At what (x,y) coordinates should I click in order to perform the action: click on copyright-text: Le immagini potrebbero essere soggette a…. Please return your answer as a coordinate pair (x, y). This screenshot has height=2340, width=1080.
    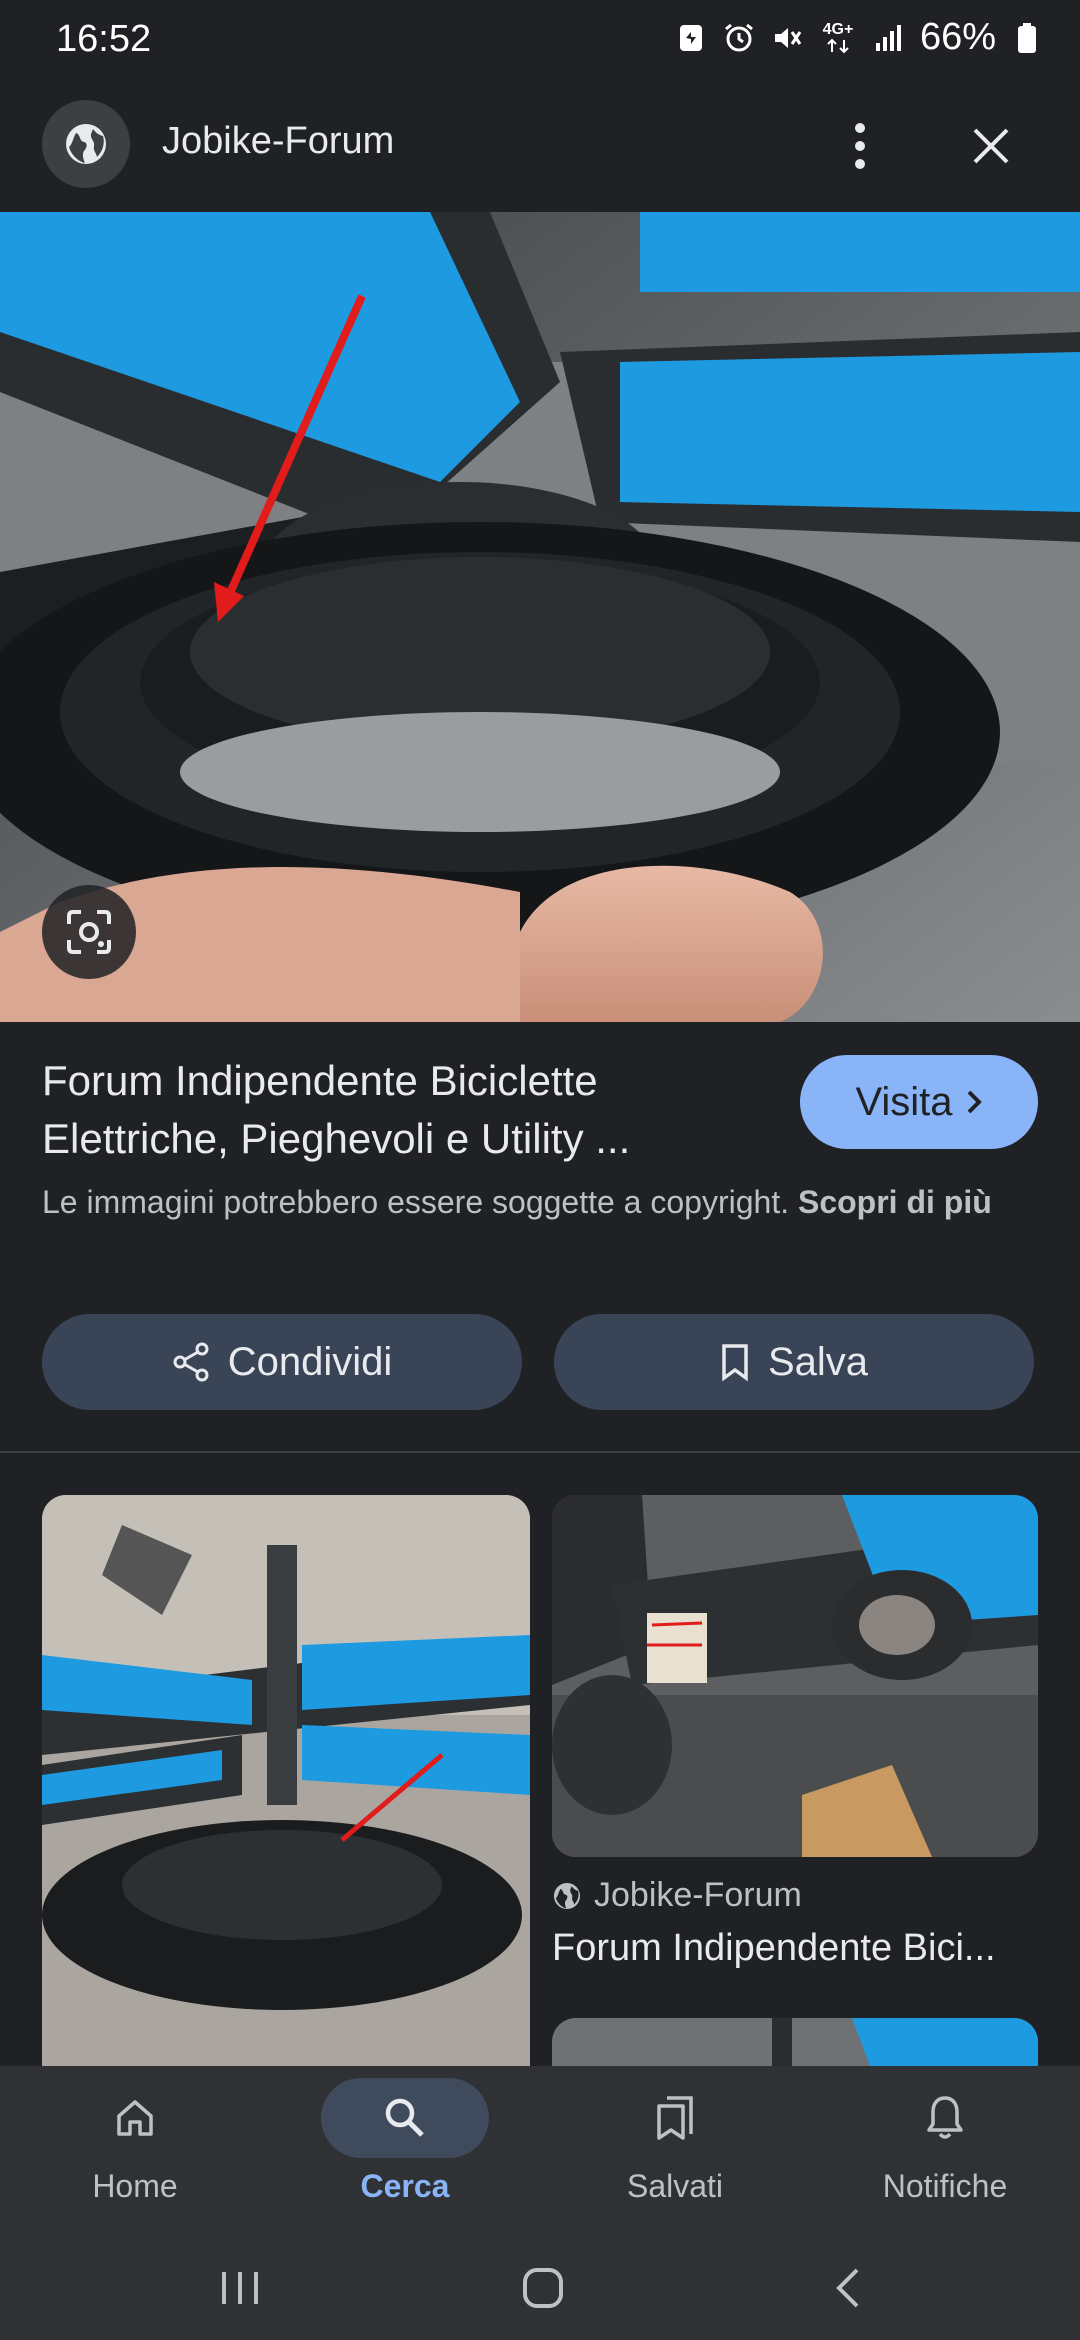
    Looking at the image, I should click on (416, 1202).